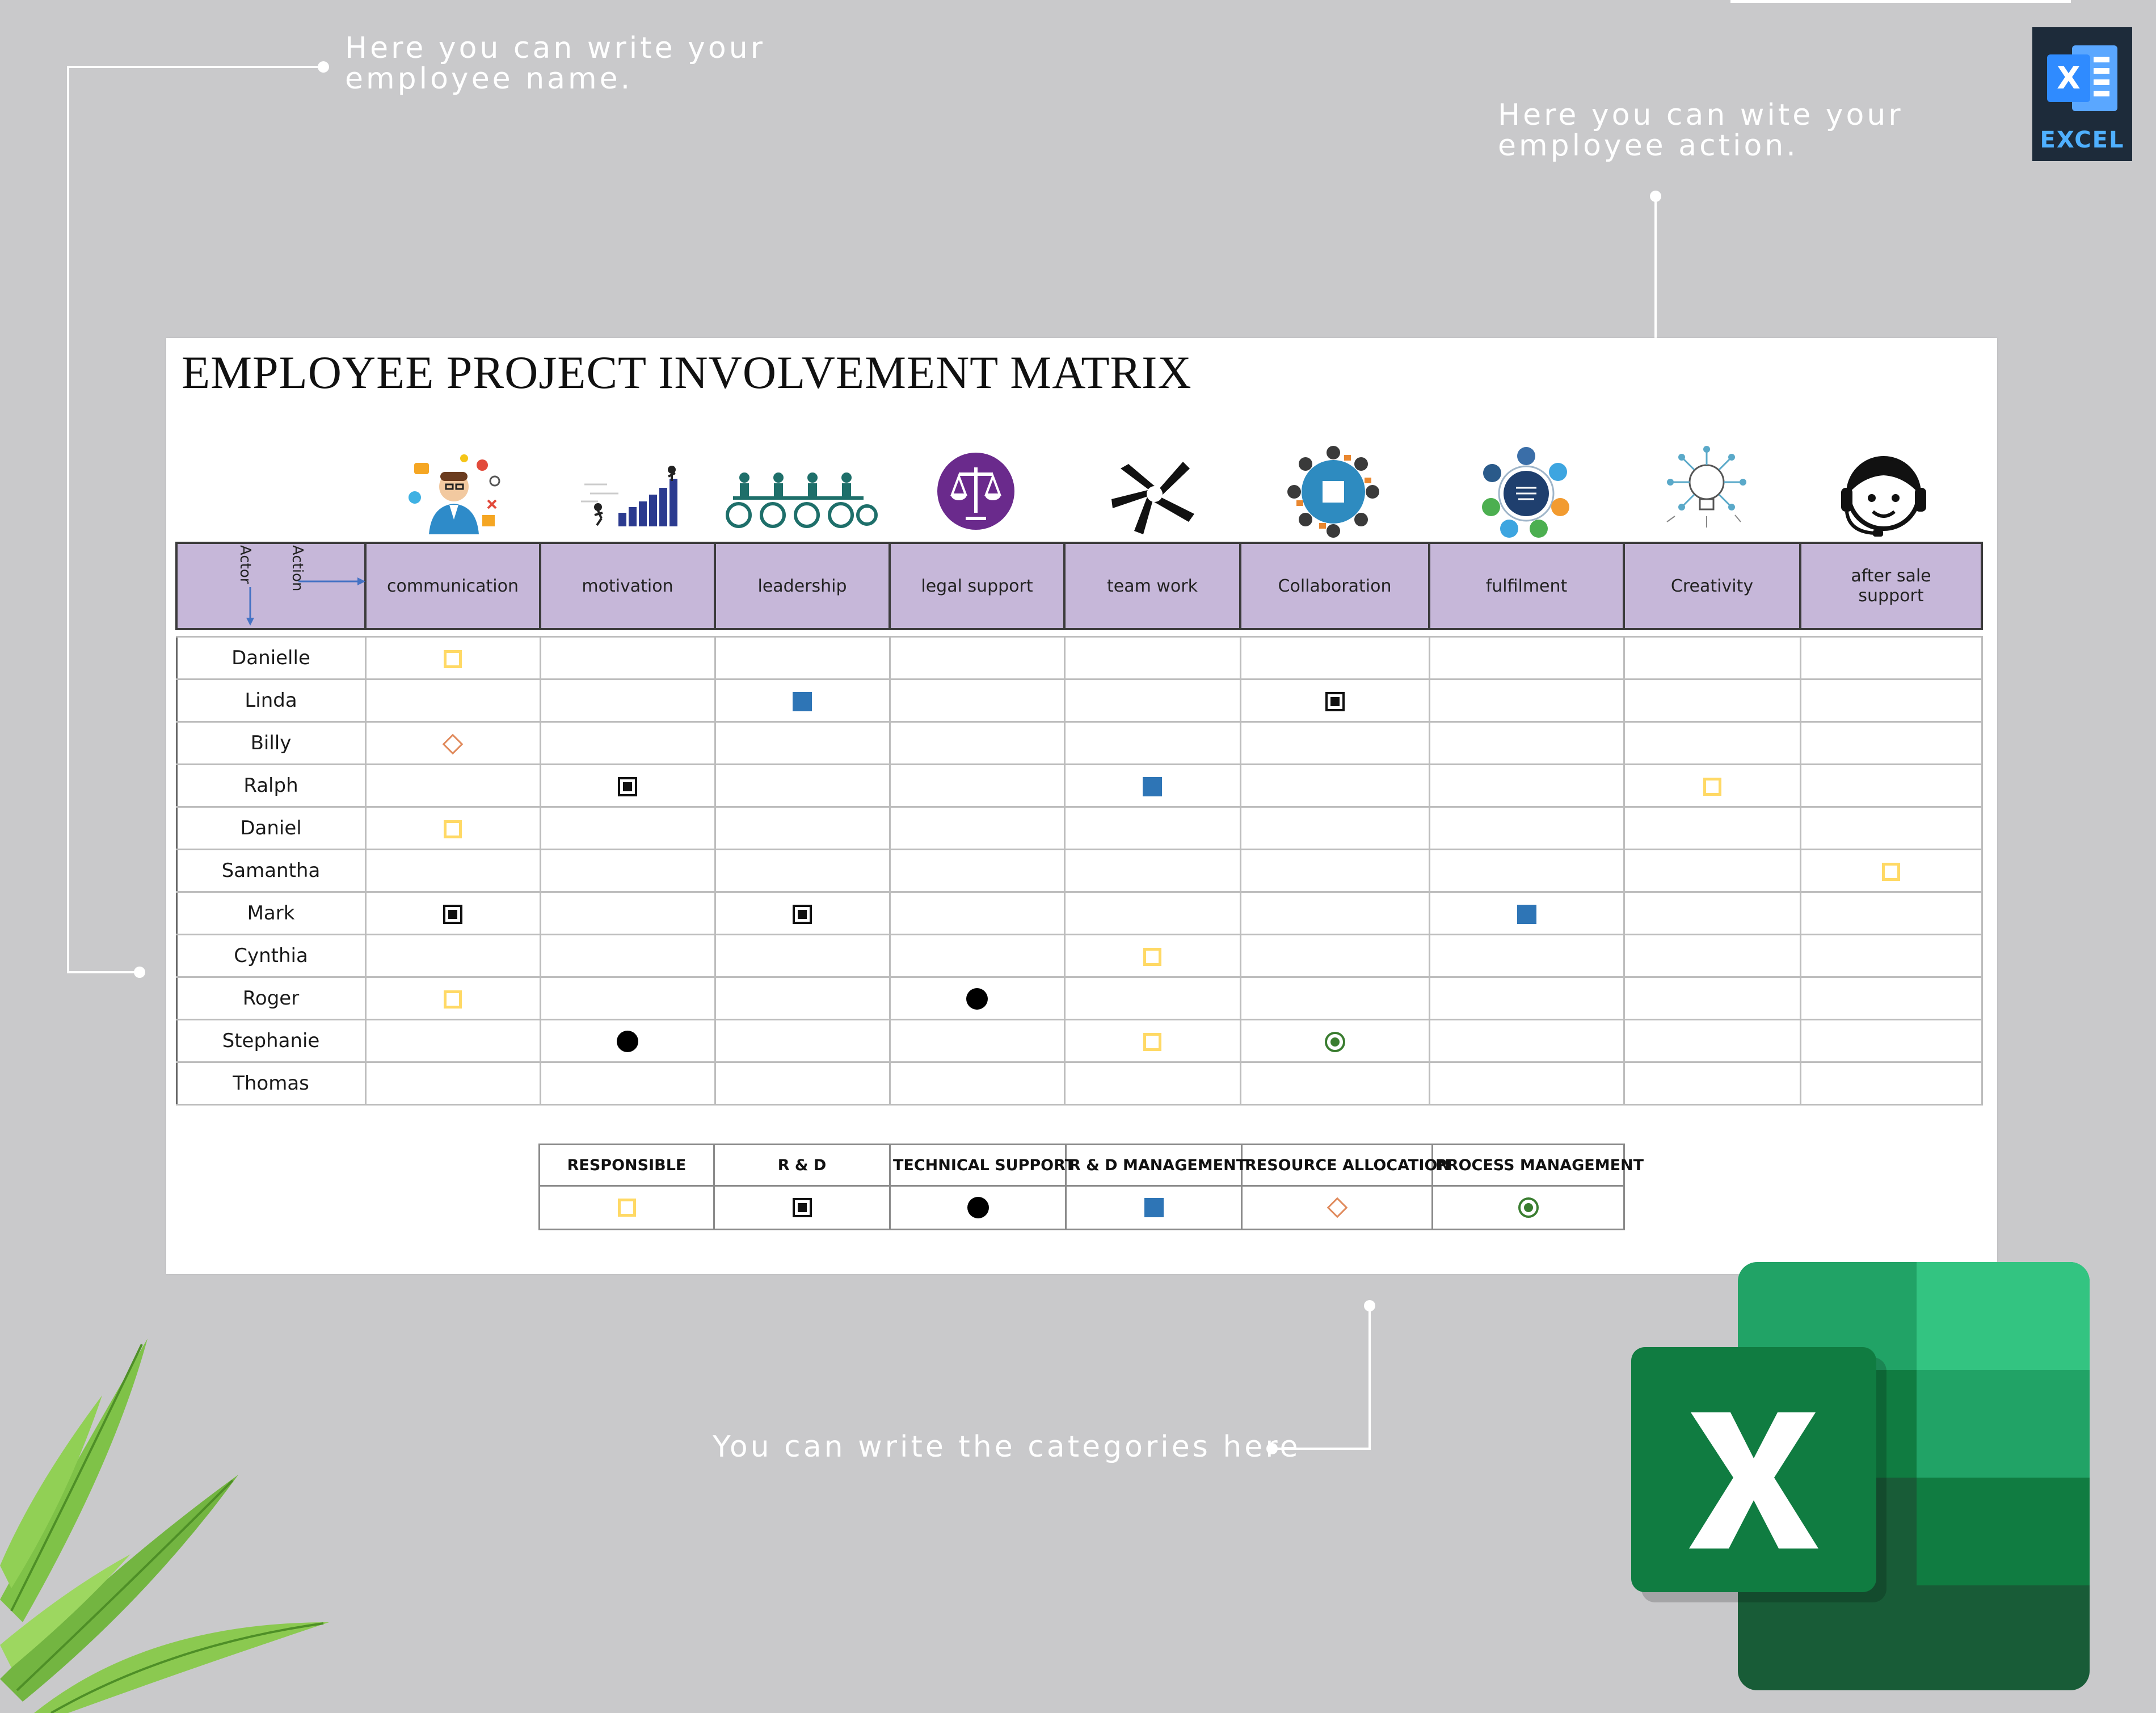 The image size is (2156, 1713). What do you see at coordinates (803, 586) in the screenshot?
I see `action-header-leadership: leadership` at bounding box center [803, 586].